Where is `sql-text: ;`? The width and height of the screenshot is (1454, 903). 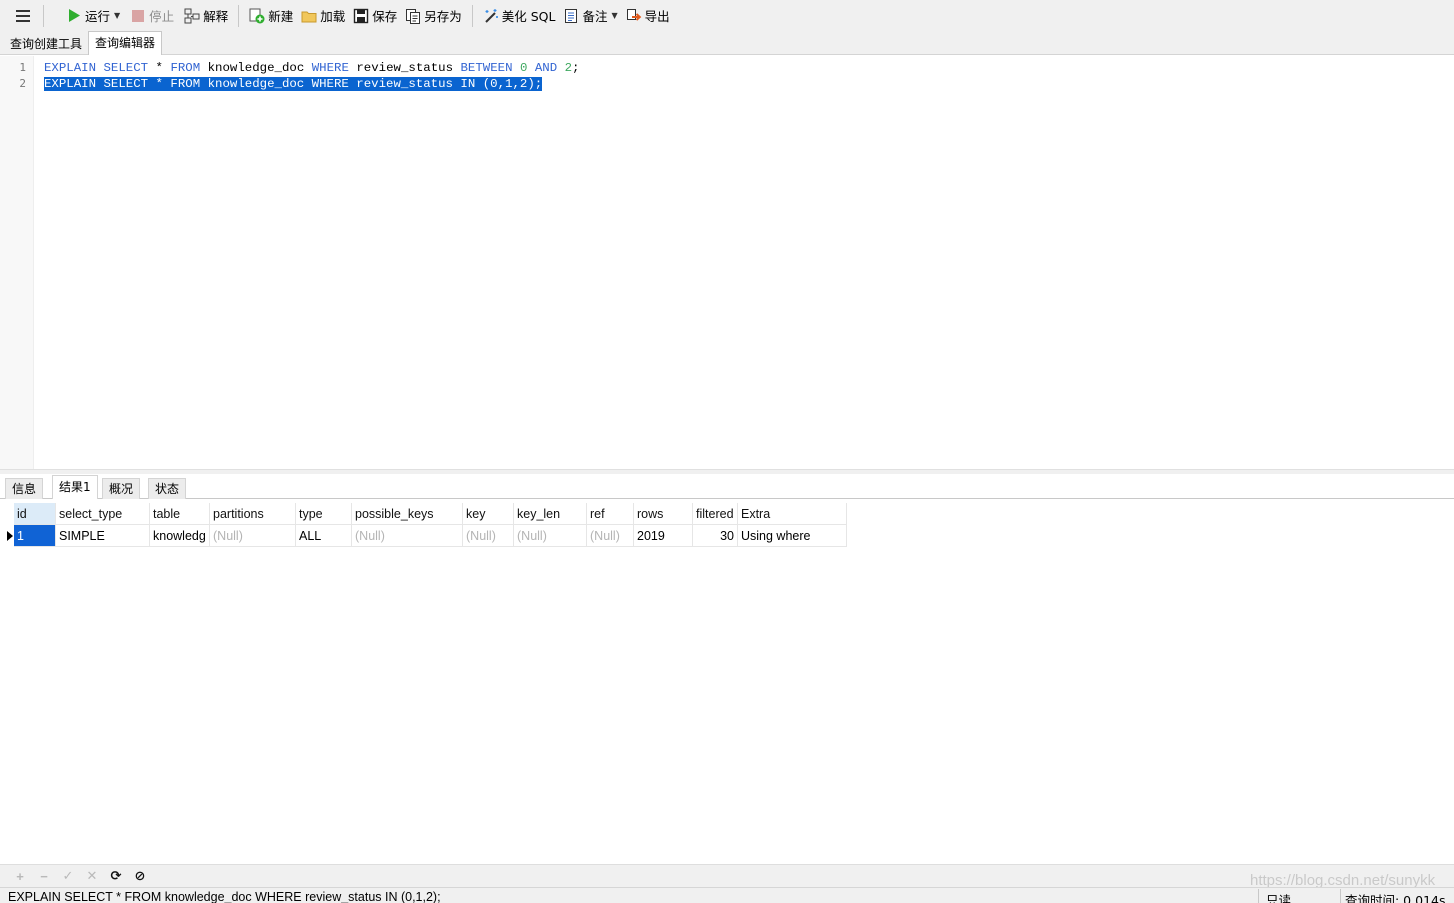
sql-text: ; is located at coordinates (576, 68).